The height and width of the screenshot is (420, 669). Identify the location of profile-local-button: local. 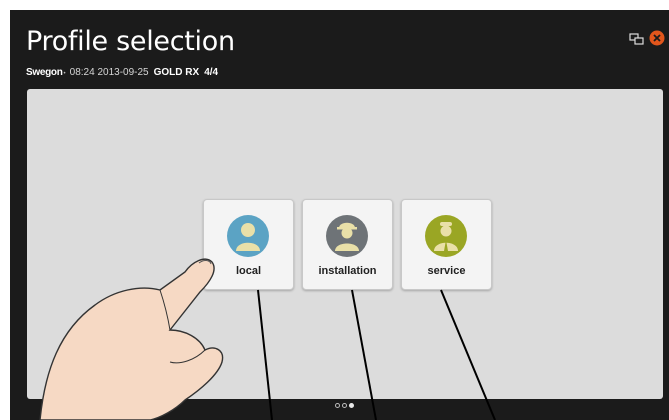
(248, 244).